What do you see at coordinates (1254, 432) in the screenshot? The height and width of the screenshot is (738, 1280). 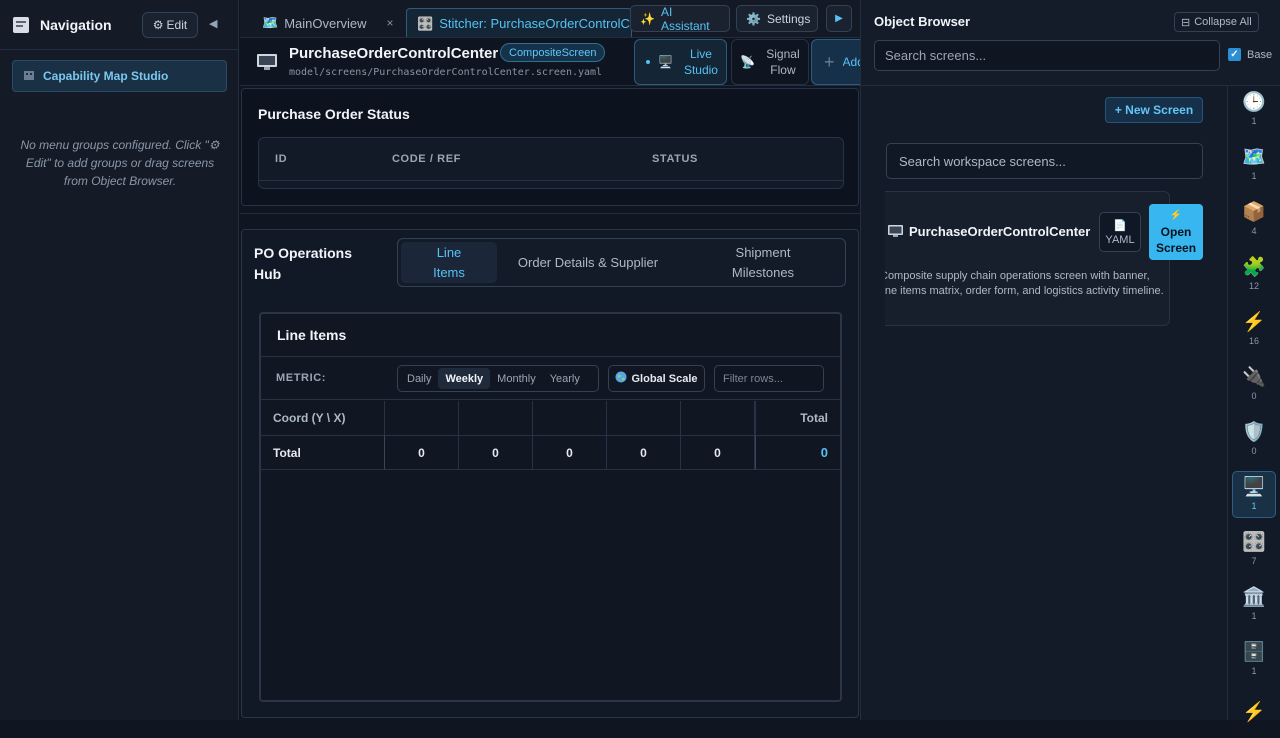 I see `shield-icon: 🛡️` at bounding box center [1254, 432].